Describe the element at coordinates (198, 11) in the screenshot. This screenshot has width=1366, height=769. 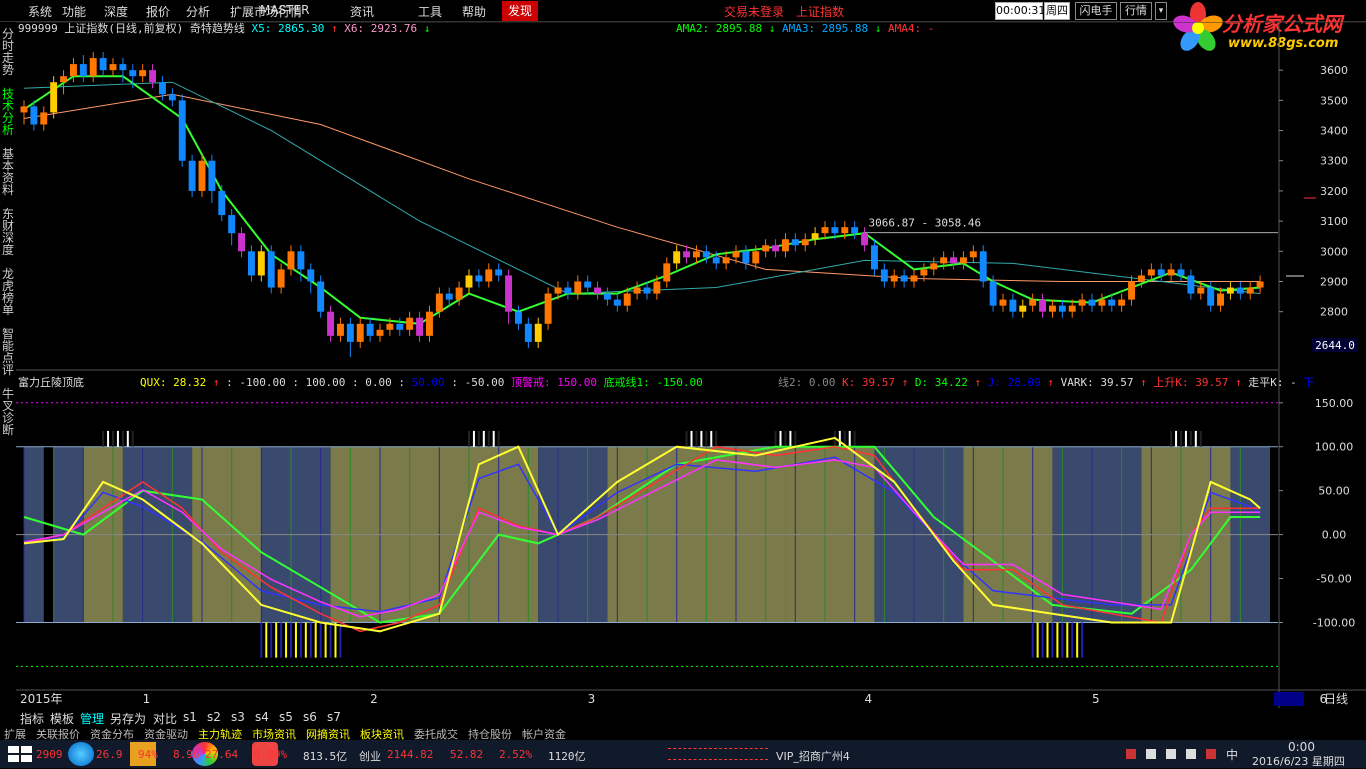
I see `menu-item-4: 分析` at that location.